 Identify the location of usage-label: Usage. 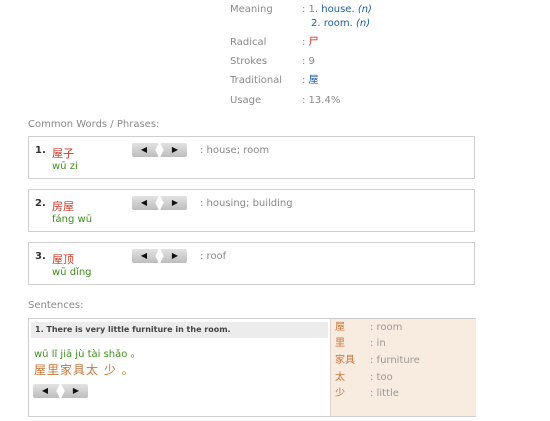
(246, 100).